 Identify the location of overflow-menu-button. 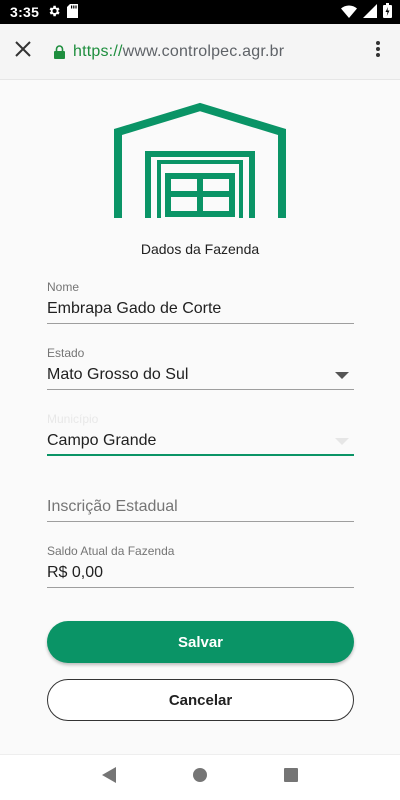
(378, 52).